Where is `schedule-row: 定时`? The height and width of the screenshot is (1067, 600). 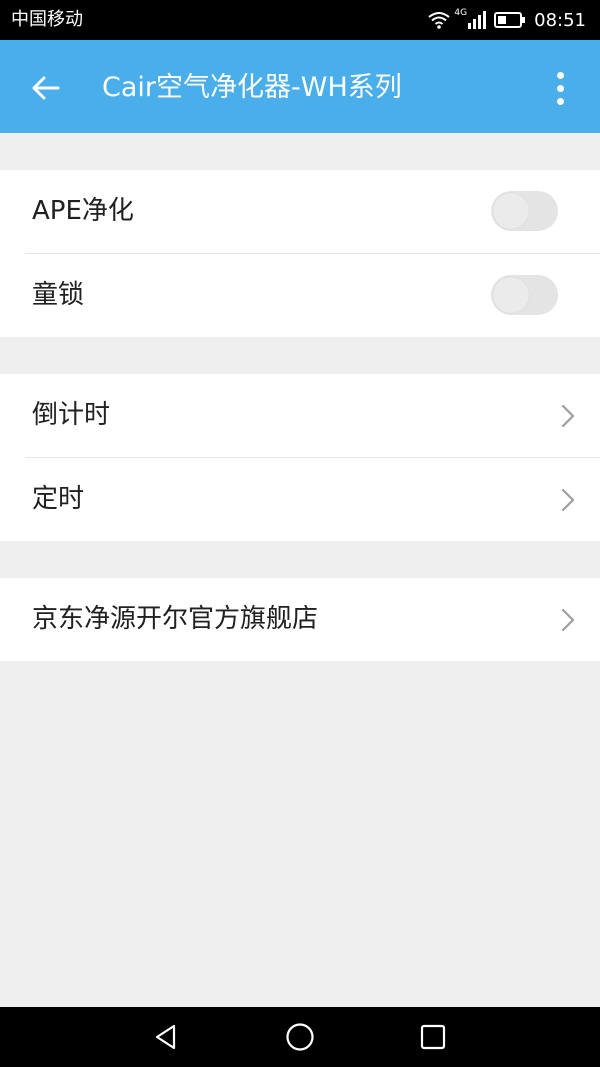
schedule-row: 定时 is located at coordinates (312, 499).